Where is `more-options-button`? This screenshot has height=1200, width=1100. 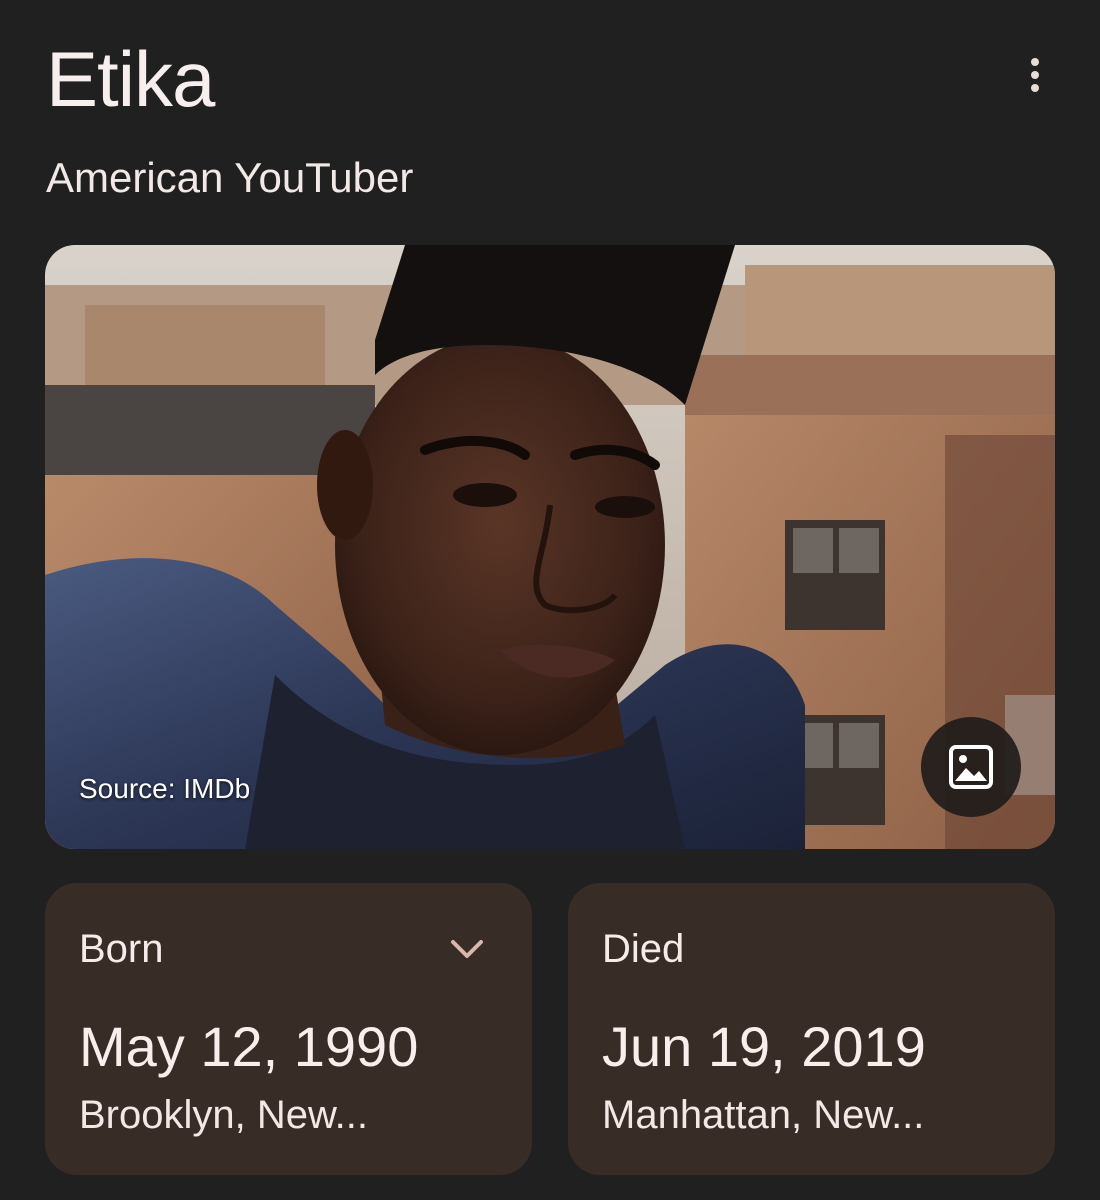 more-options-button is located at coordinates (1035, 75).